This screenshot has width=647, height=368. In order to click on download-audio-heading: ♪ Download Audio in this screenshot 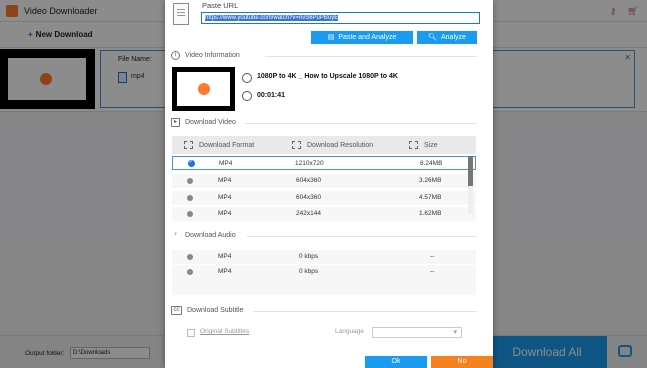, I will do `click(203, 235)`.